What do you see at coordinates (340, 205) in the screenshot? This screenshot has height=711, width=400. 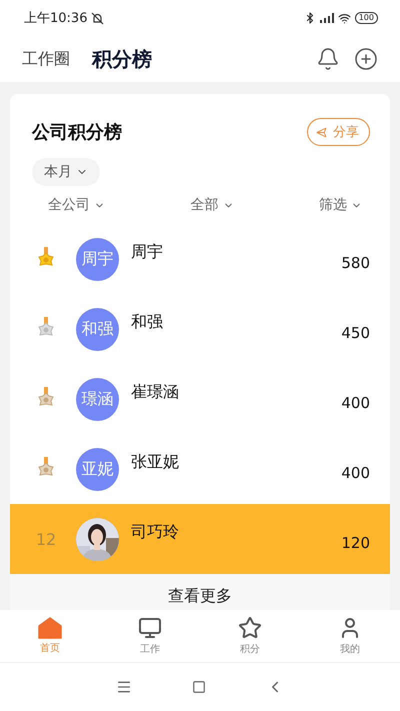 I see `filter-dropdown: 筛选` at bounding box center [340, 205].